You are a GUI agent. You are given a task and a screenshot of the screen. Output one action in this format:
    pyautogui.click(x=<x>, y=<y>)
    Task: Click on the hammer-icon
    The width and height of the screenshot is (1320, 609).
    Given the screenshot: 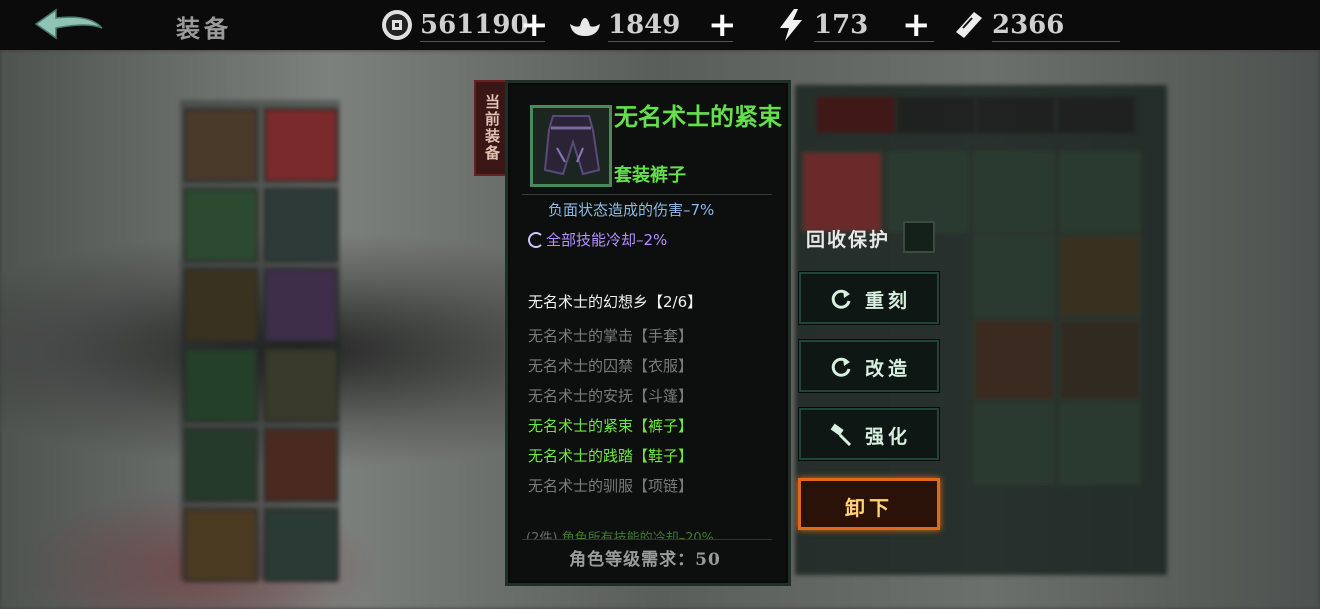 What is the action you would take?
    pyautogui.click(x=841, y=435)
    